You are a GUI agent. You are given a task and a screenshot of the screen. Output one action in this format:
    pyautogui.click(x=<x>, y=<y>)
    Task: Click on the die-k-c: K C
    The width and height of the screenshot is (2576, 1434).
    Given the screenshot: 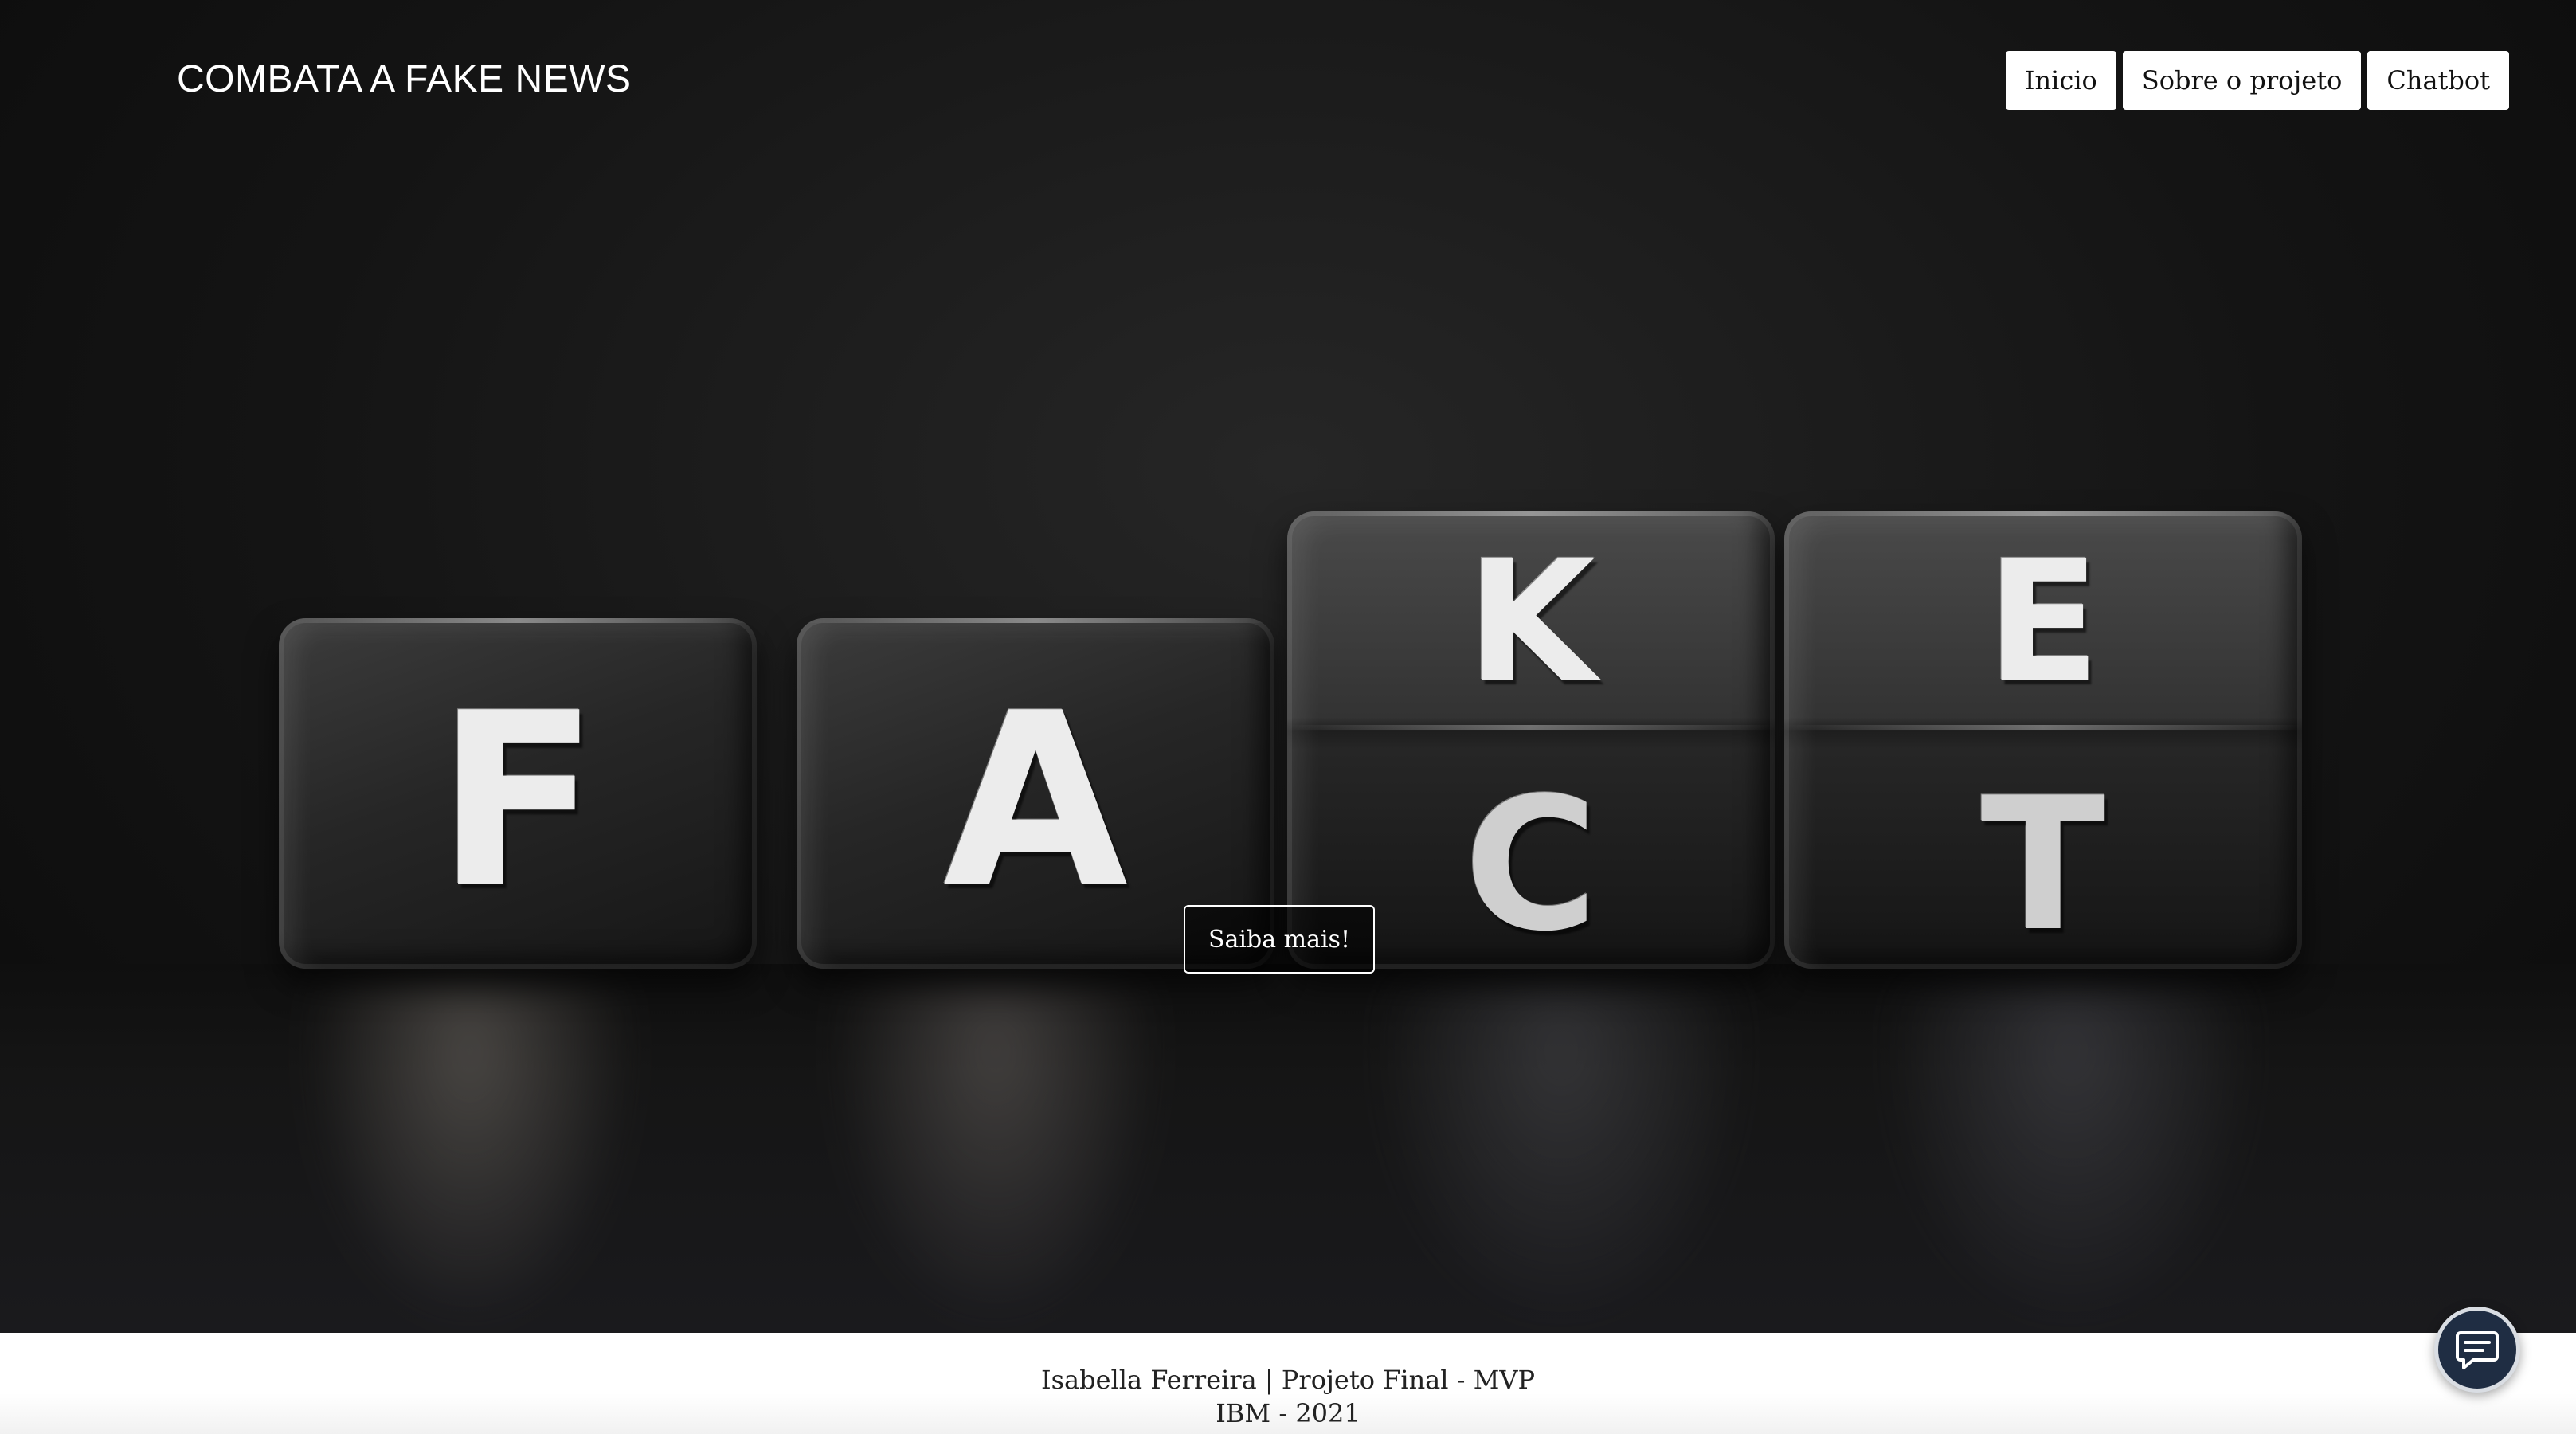 What is the action you would take?
    pyautogui.click(x=1531, y=740)
    